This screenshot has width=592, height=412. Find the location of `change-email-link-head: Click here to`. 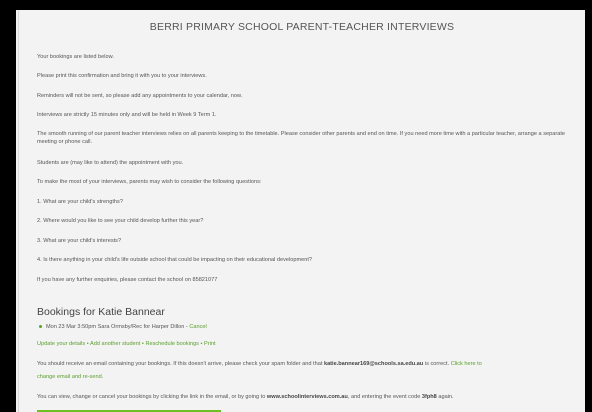

change-email-link-head: Click here to is located at coordinates (466, 364).